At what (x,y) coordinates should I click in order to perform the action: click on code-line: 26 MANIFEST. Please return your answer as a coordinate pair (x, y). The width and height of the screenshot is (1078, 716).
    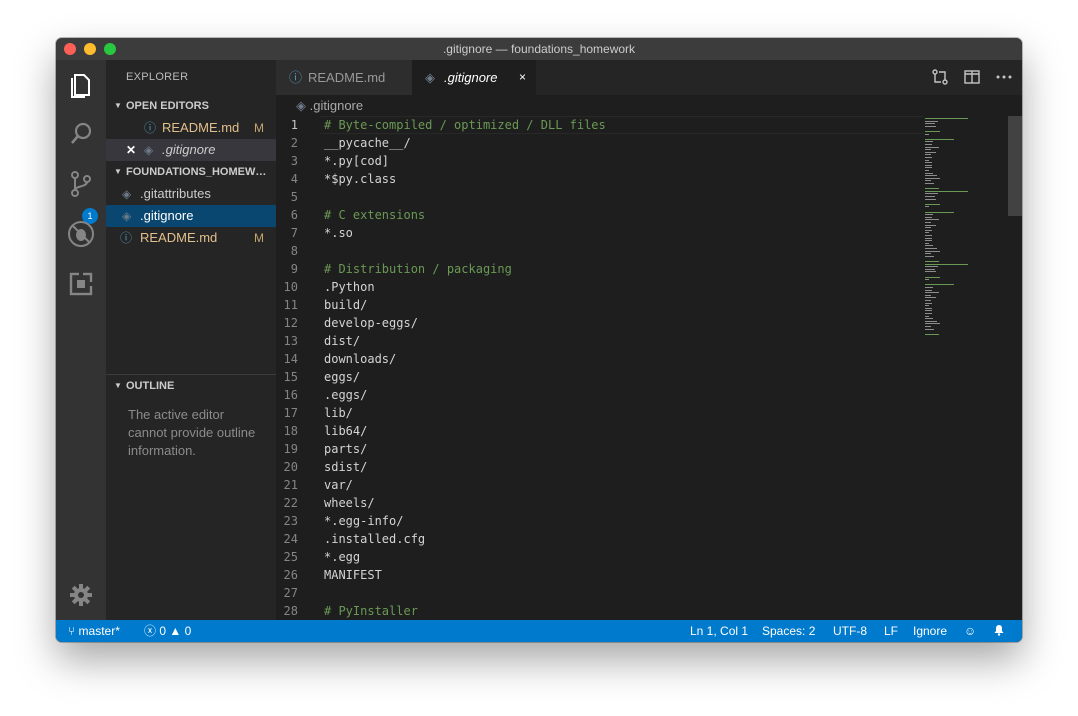
    Looking at the image, I should click on (649, 575).